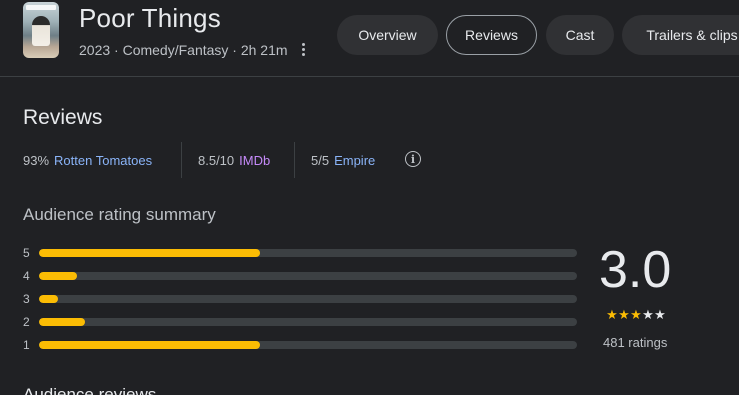  What do you see at coordinates (36, 160) in the screenshot?
I see `score-value: 93%` at bounding box center [36, 160].